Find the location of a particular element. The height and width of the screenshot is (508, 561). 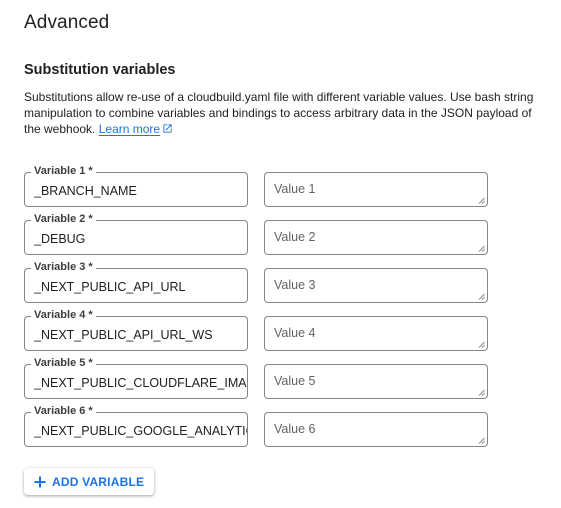

variable-4-field: Variable 4 * is located at coordinates (136, 329).